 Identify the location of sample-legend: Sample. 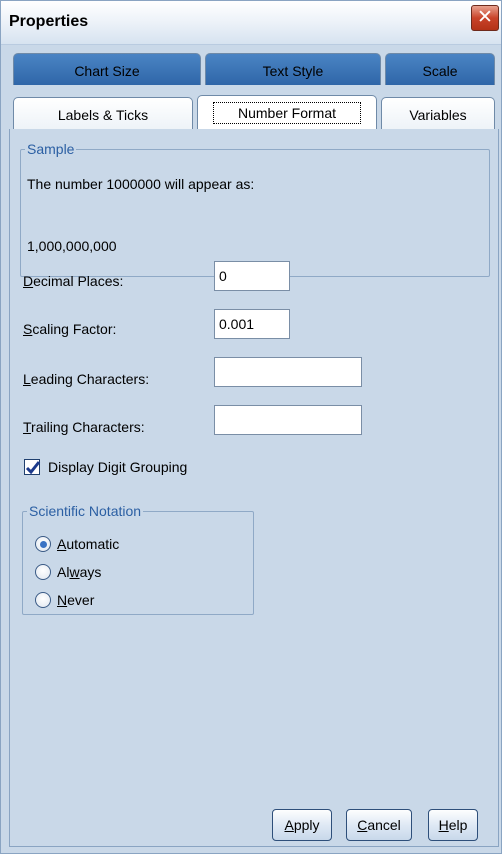
(51, 149).